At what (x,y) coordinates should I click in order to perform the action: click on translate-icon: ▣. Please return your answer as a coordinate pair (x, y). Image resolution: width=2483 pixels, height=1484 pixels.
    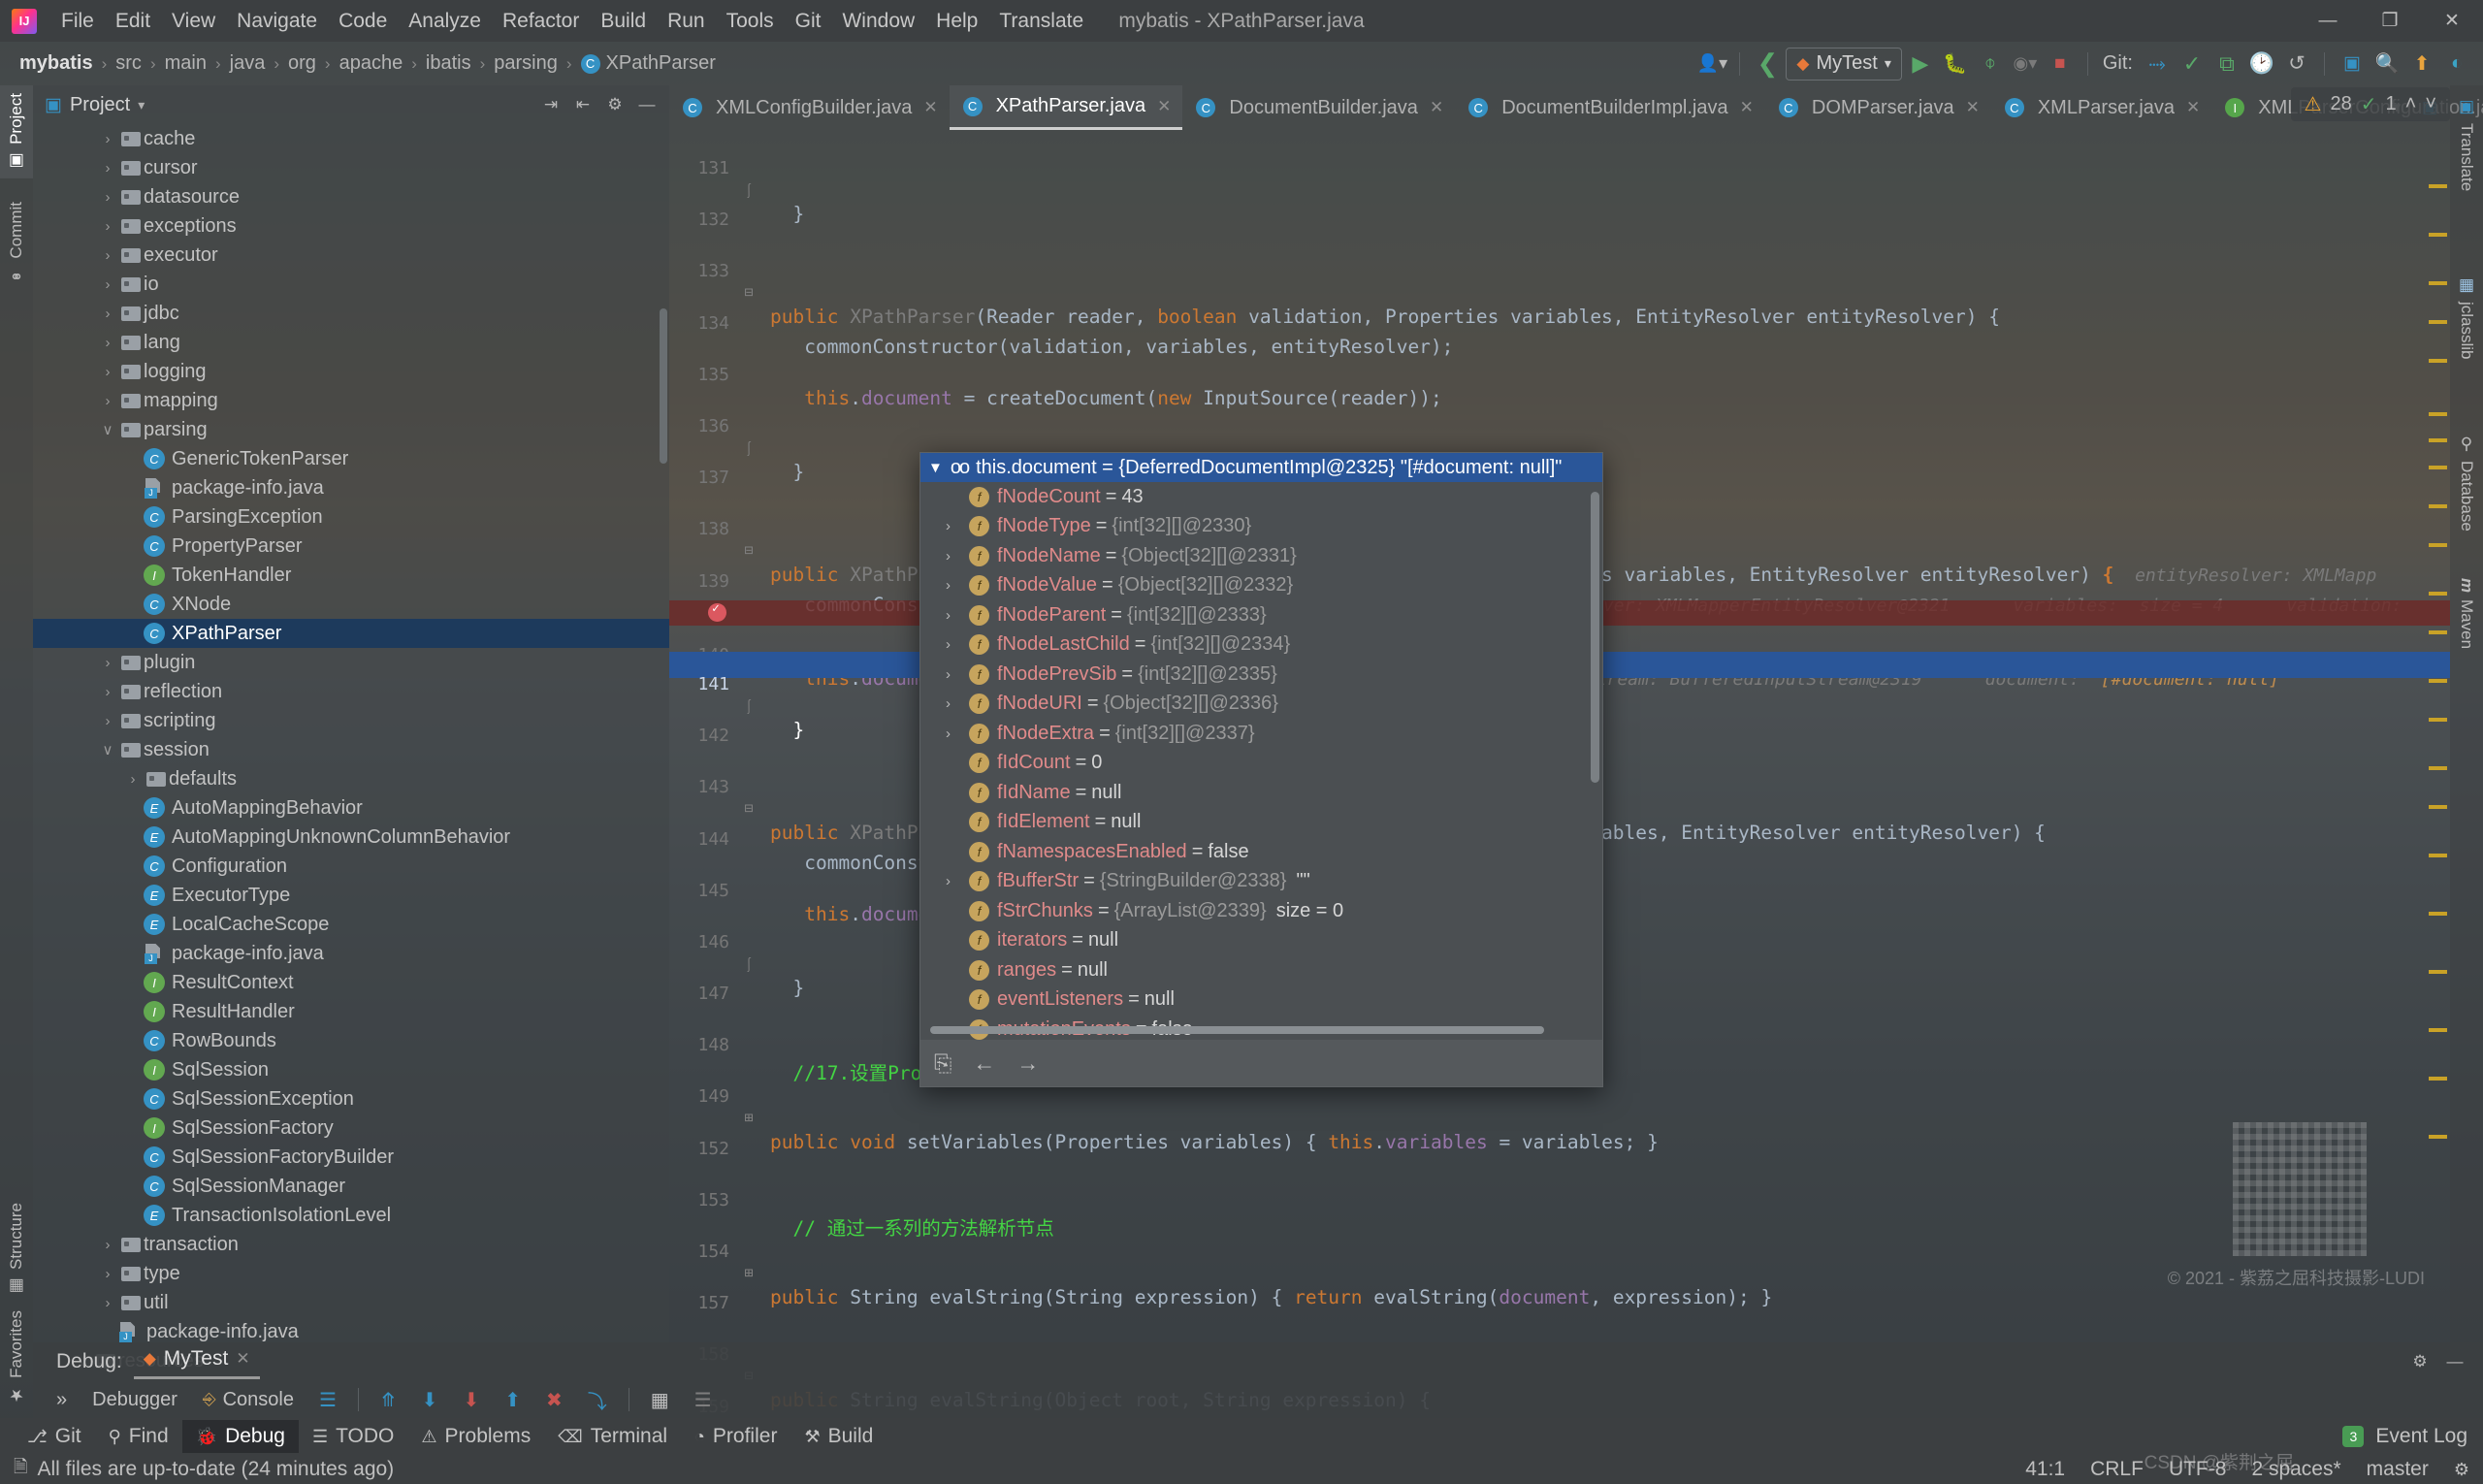
    Looking at the image, I should click on (2353, 64).